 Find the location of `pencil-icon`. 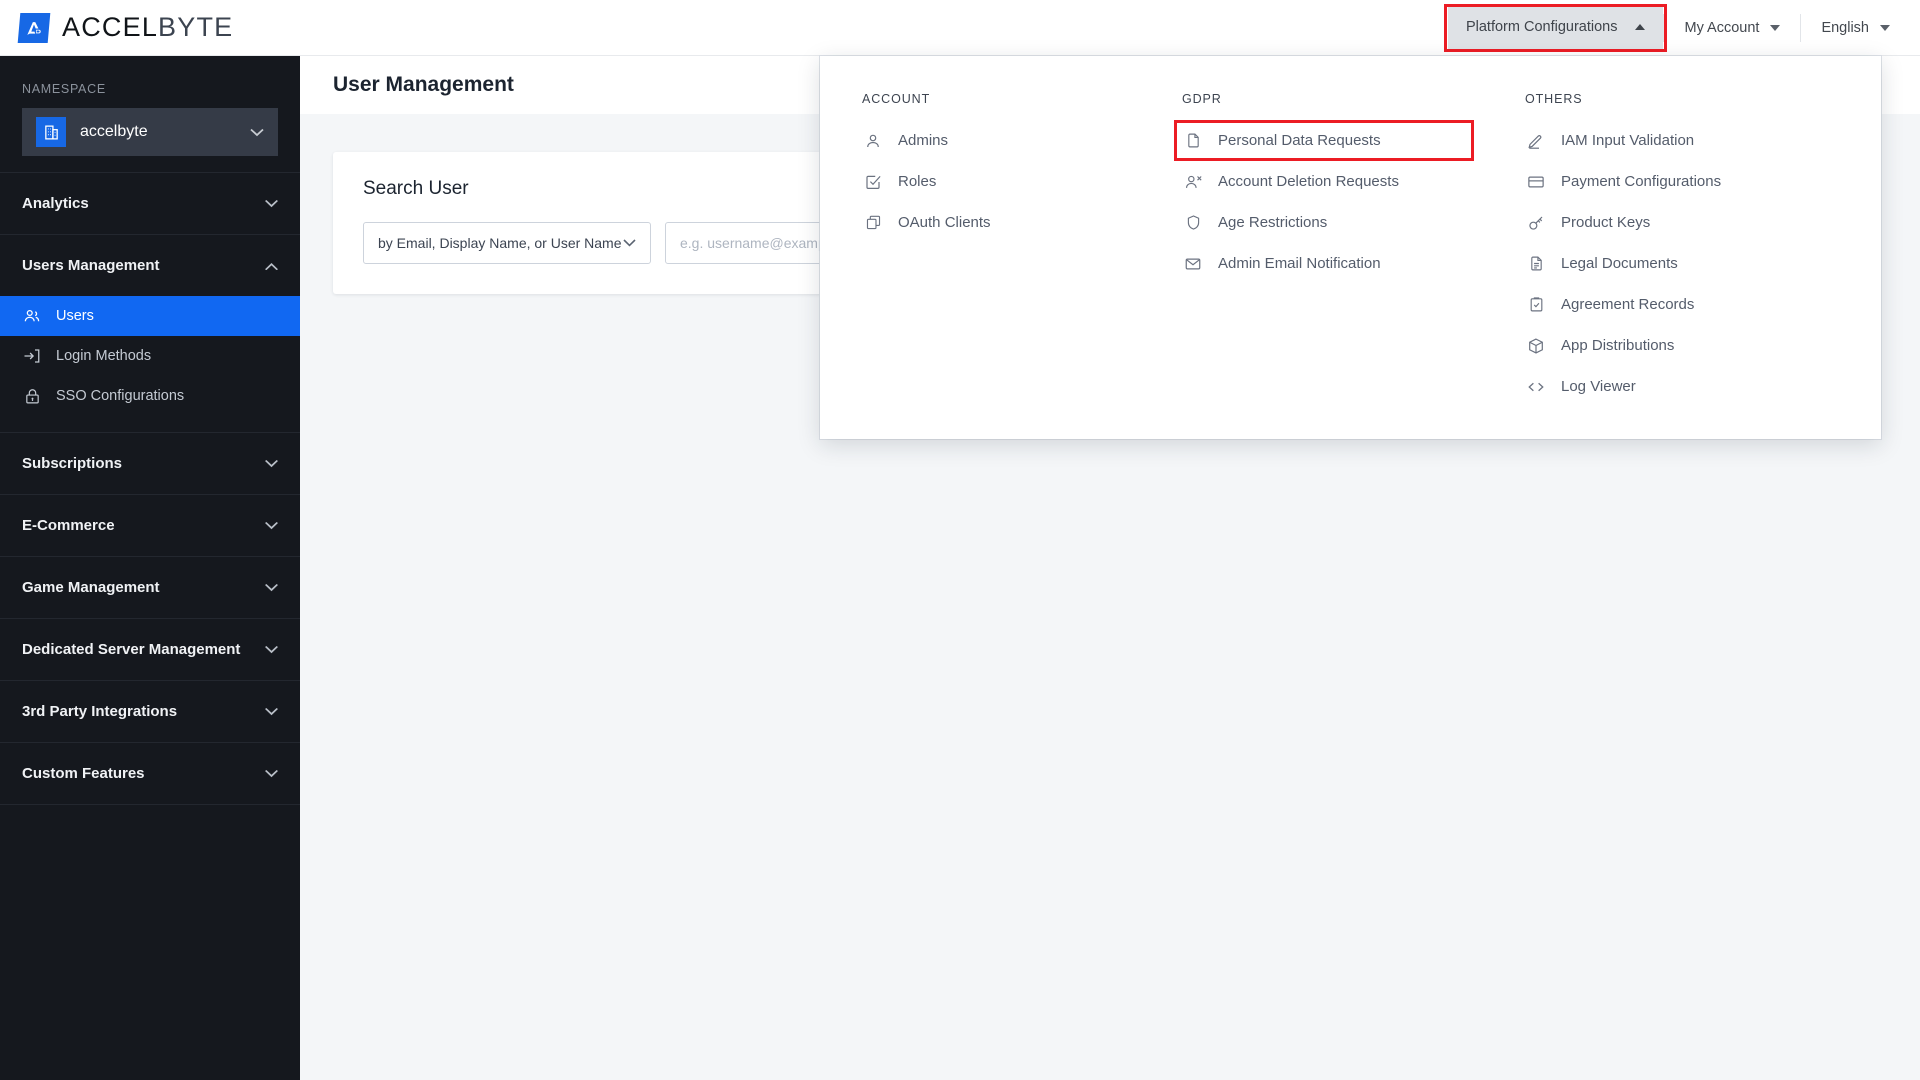

pencil-icon is located at coordinates (1536, 141).